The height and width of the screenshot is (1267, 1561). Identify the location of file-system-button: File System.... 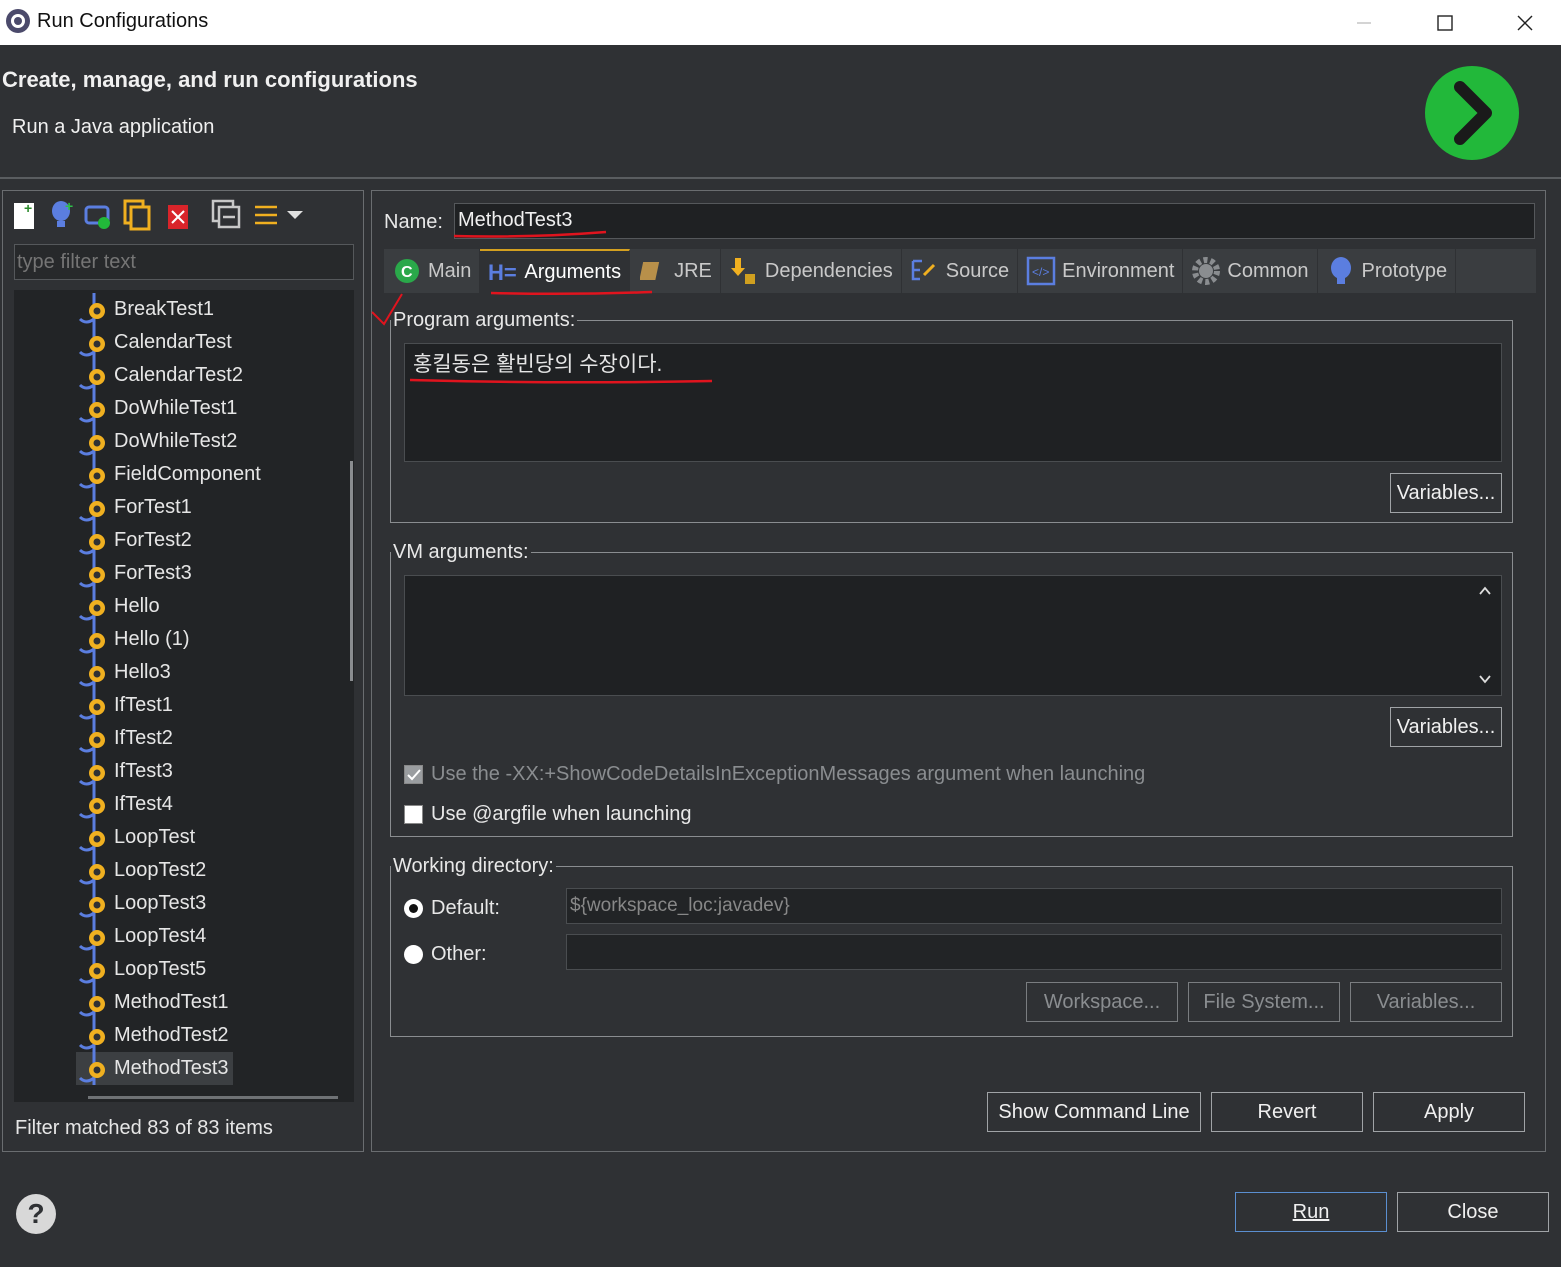
(1264, 1002).